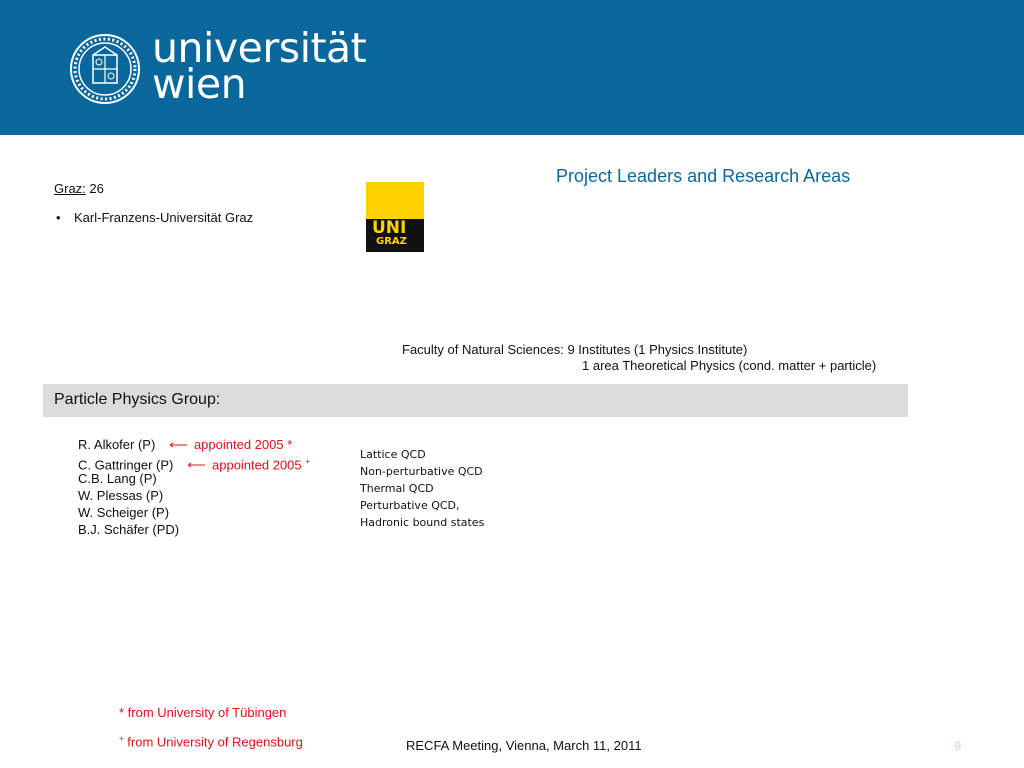 This screenshot has width=1024, height=768. Describe the element at coordinates (124, 512) in the screenshot. I see `member-name: W. Scheiger (P)` at that location.